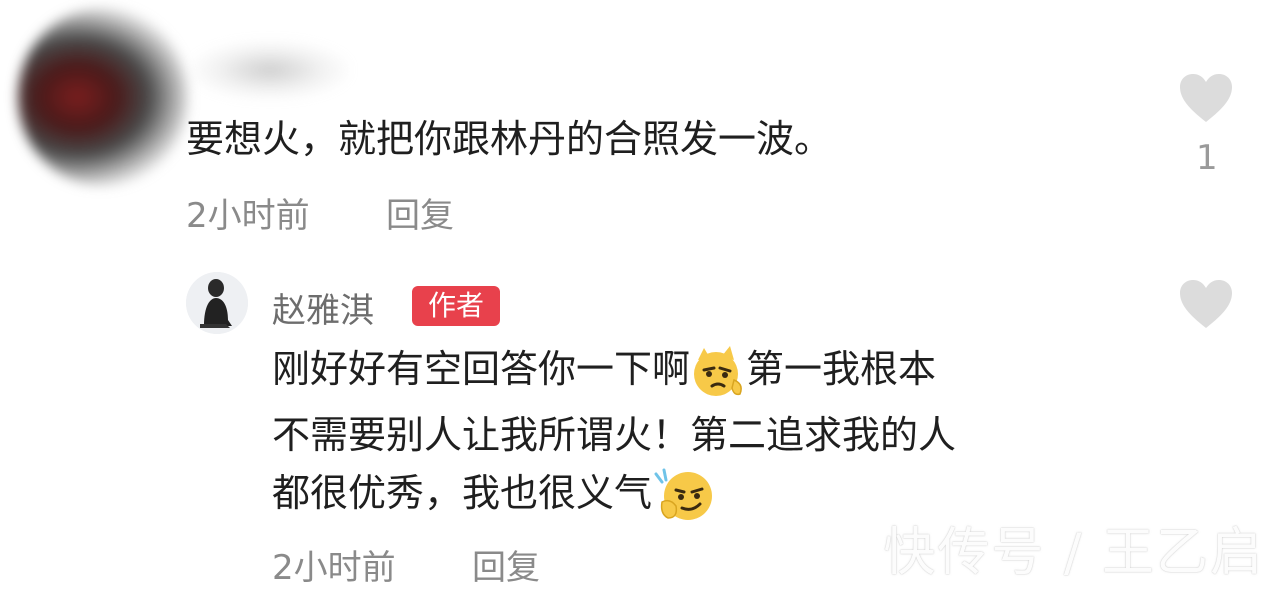 The image size is (1280, 589). I want to click on reply-line-3: 都很优秀，我也很义气, so click(492, 494).